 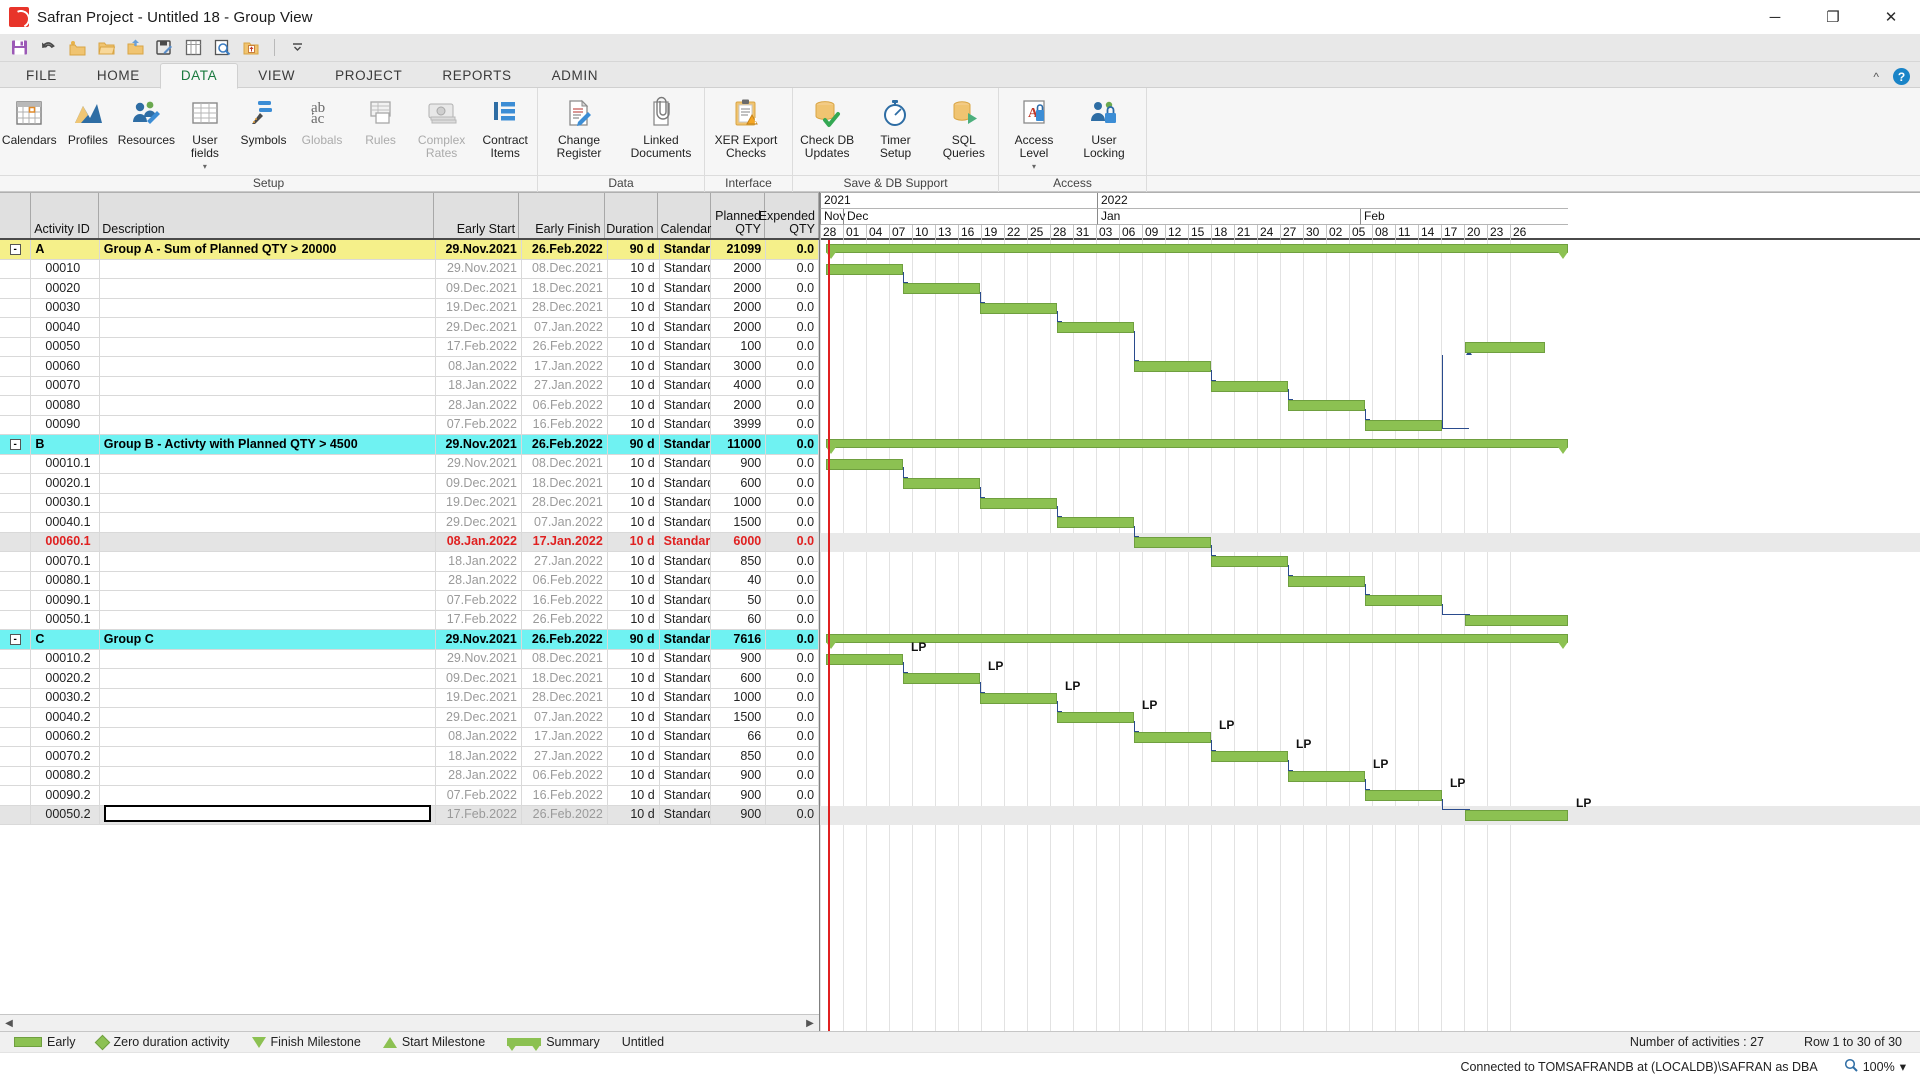 I want to click on contract-items-button: Contract Items, so click(x=505, y=127).